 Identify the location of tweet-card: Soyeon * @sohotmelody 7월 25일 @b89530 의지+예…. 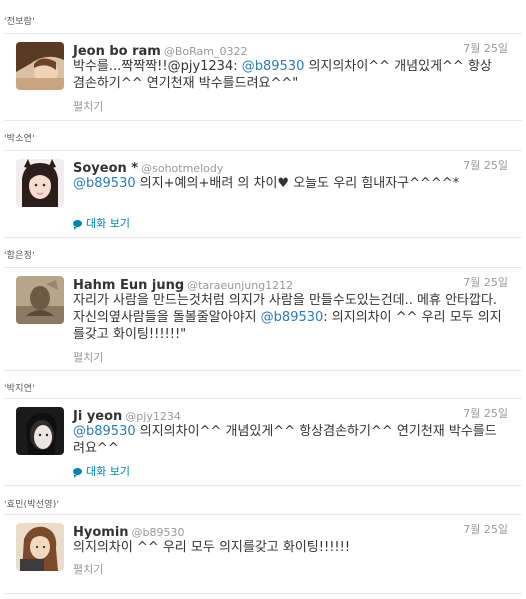
(263, 194).